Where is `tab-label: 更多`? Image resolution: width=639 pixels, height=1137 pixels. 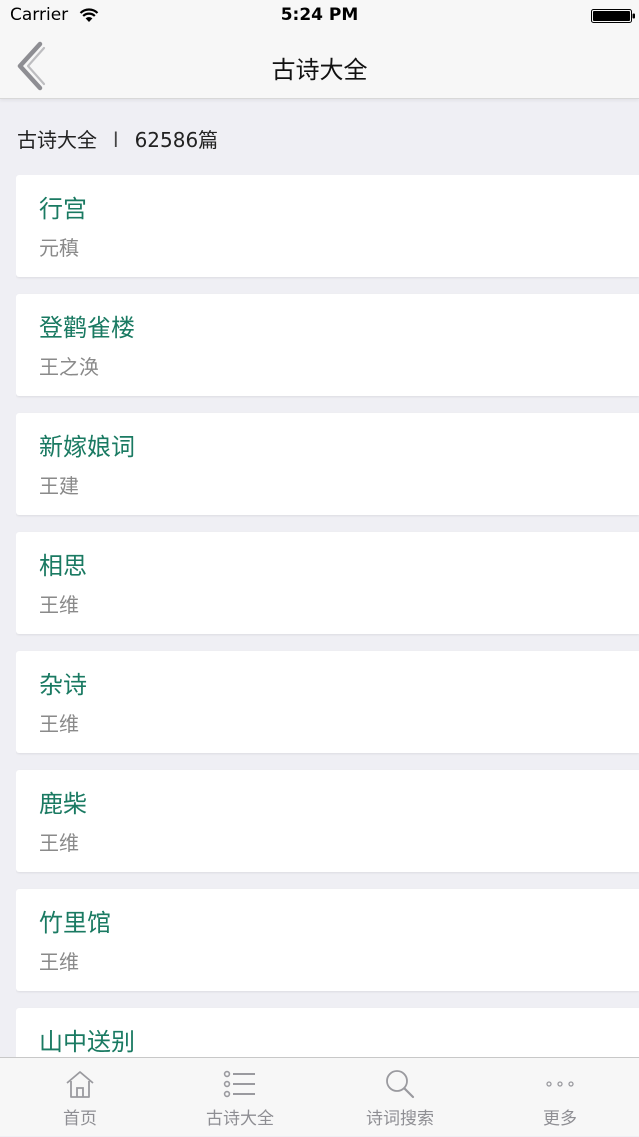 tab-label: 更多 is located at coordinates (560, 1119).